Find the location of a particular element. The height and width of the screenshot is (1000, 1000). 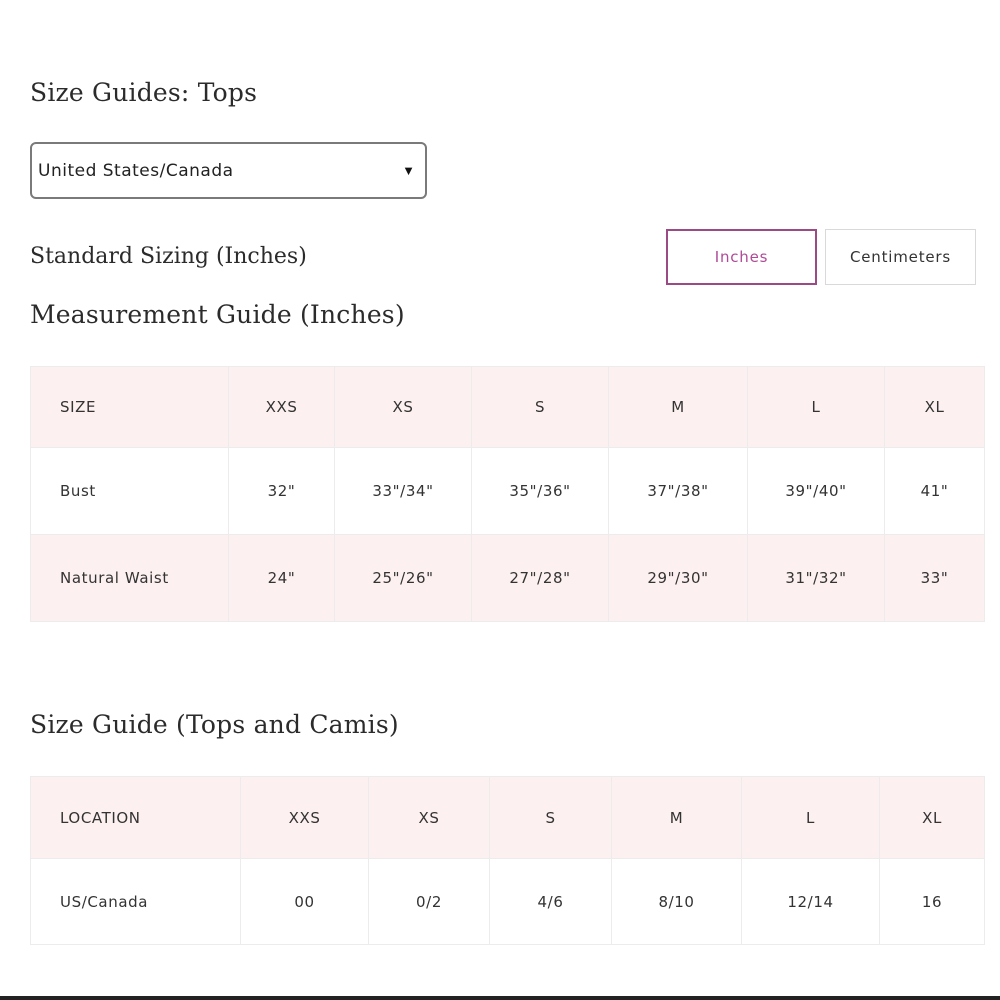

region-select-value: United States/Canada is located at coordinates (136, 170).